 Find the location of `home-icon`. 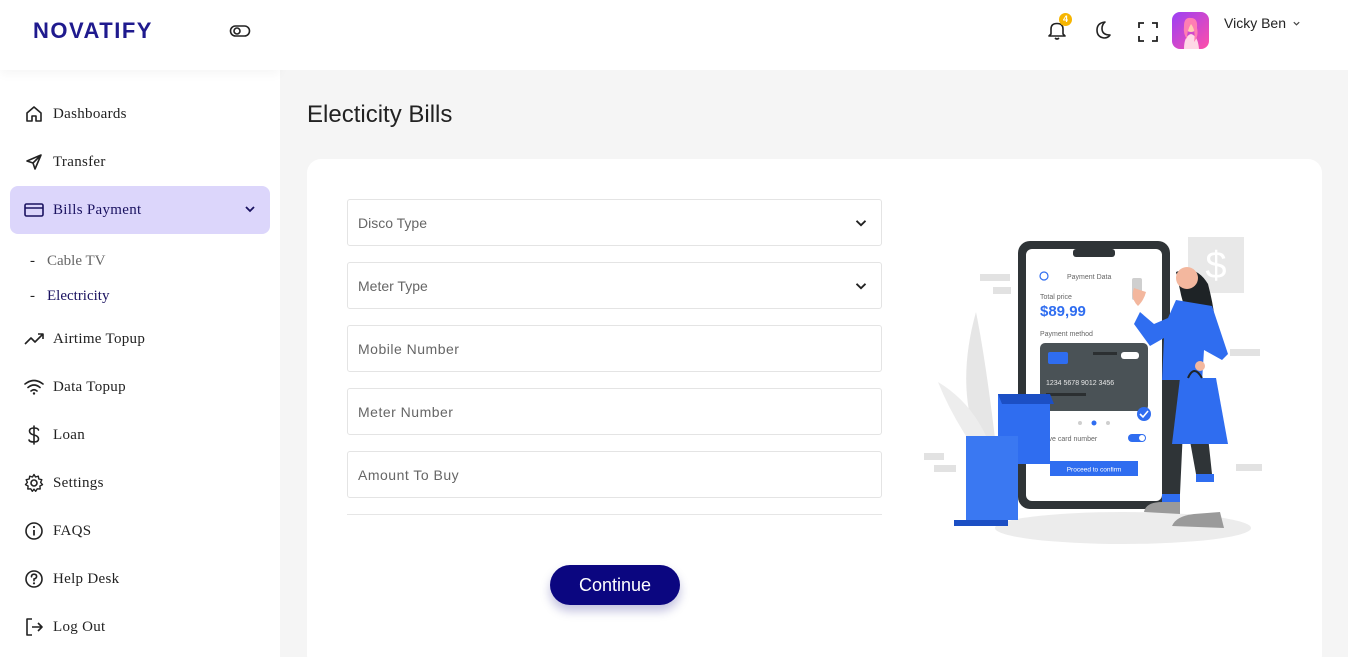

home-icon is located at coordinates (34, 114).